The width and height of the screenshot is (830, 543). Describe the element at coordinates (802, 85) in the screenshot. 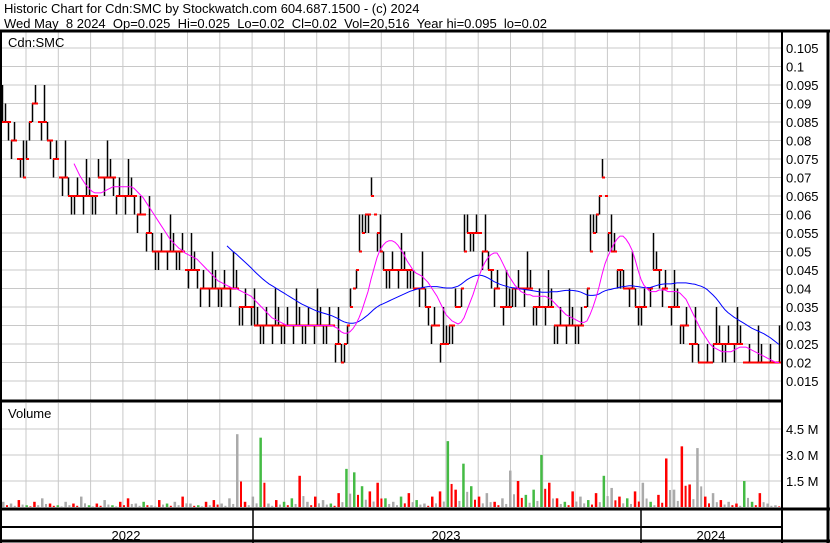

I see `price-tick-label: 0.095` at that location.